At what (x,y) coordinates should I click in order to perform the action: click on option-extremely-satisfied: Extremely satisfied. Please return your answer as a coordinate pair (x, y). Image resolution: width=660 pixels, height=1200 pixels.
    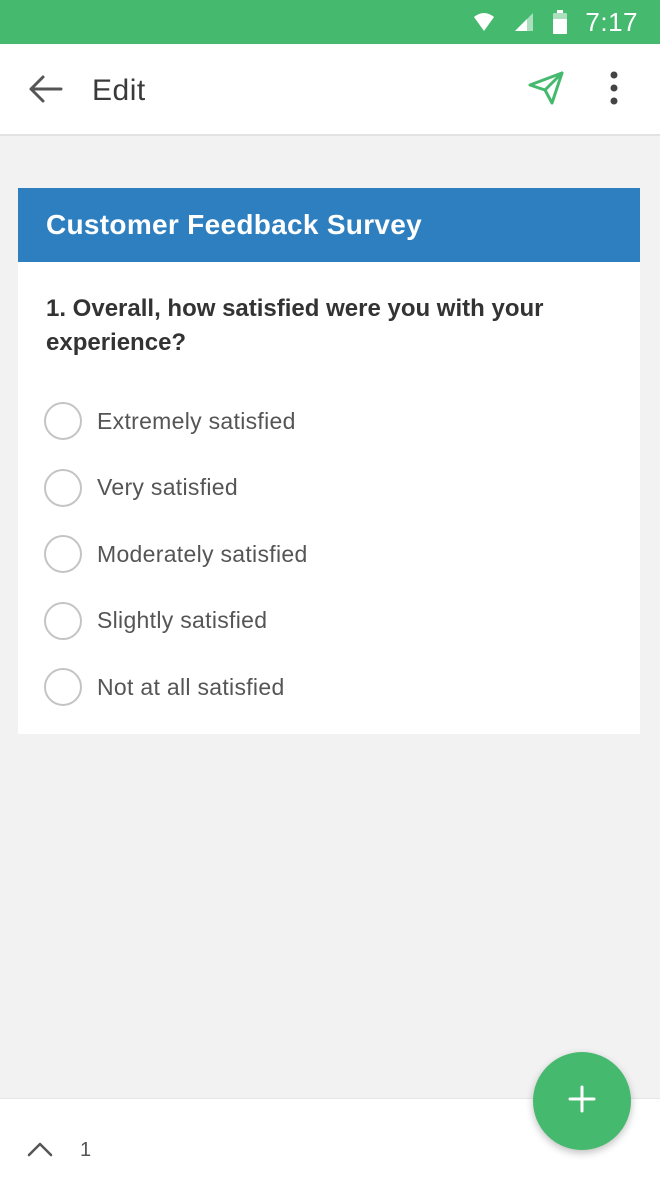
    Looking at the image, I should click on (334, 421).